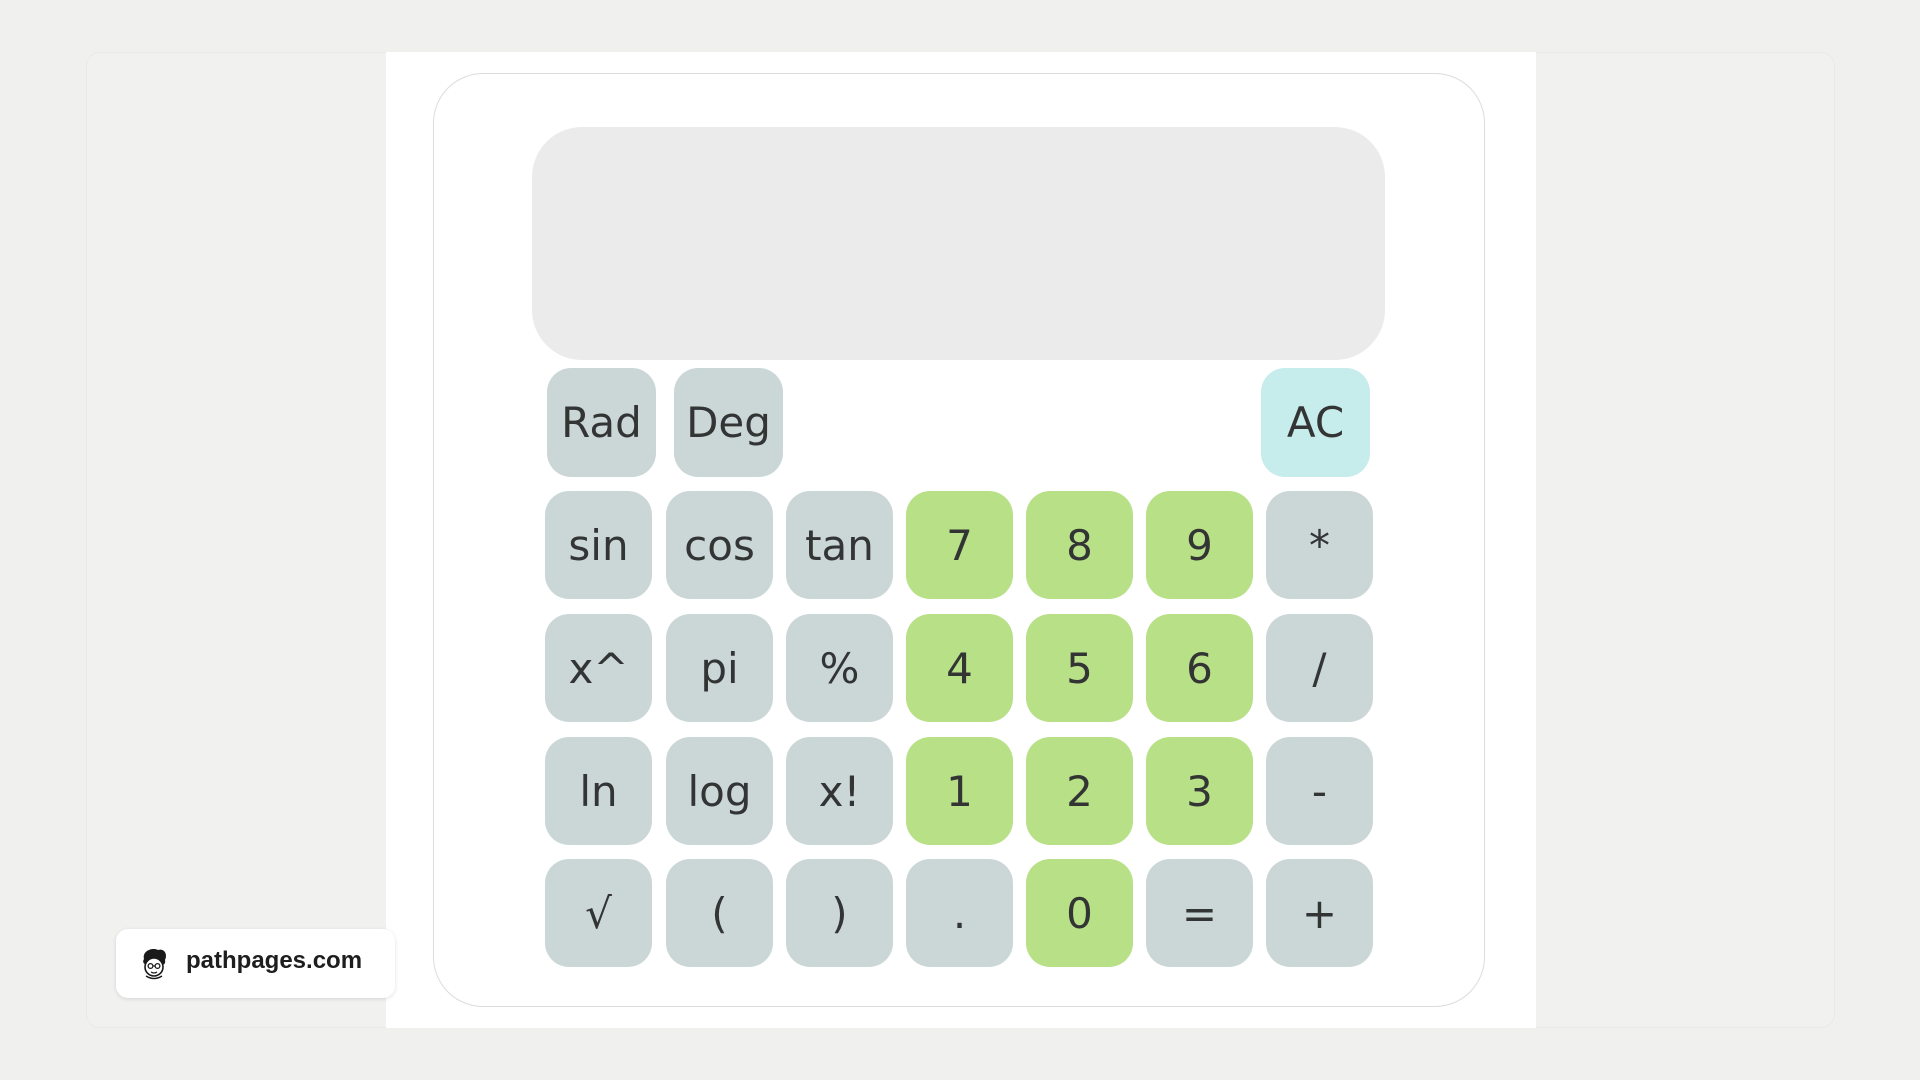  I want to click on digit-6-button: 6, so click(1199, 668).